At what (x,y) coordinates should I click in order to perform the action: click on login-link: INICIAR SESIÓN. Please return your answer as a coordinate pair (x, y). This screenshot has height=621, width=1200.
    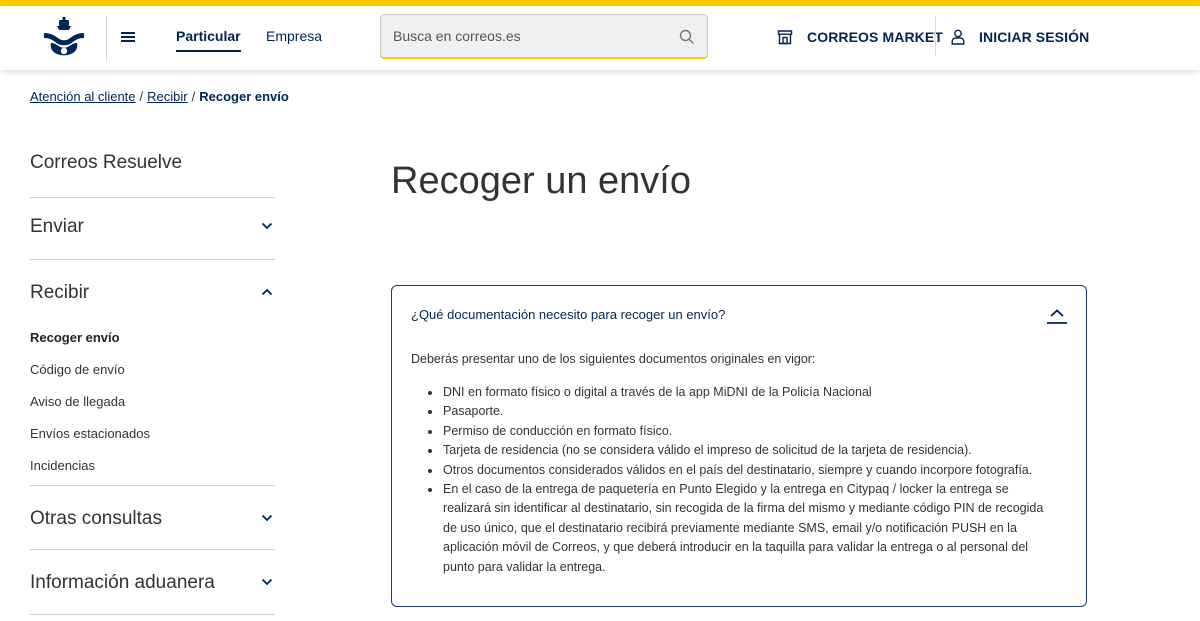
    Looking at the image, I should click on (1020, 37).